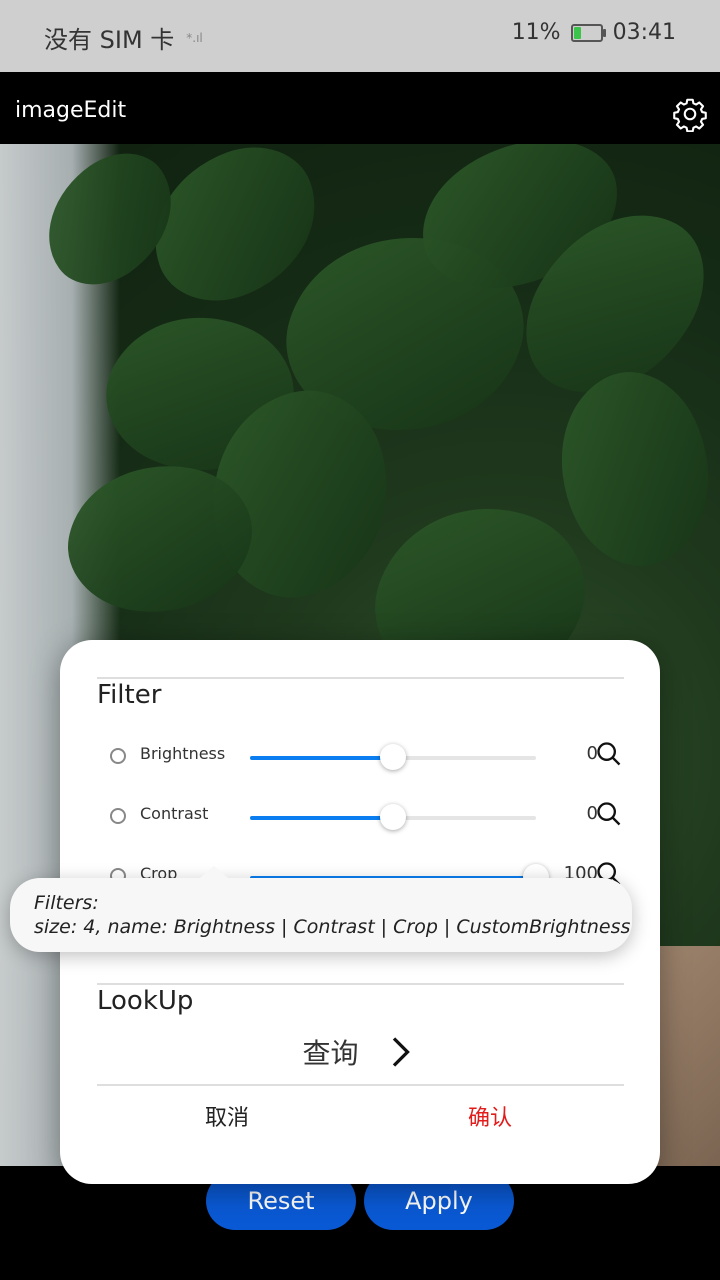 The height and width of the screenshot is (1280, 720). I want to click on brightness-radio, so click(118, 756).